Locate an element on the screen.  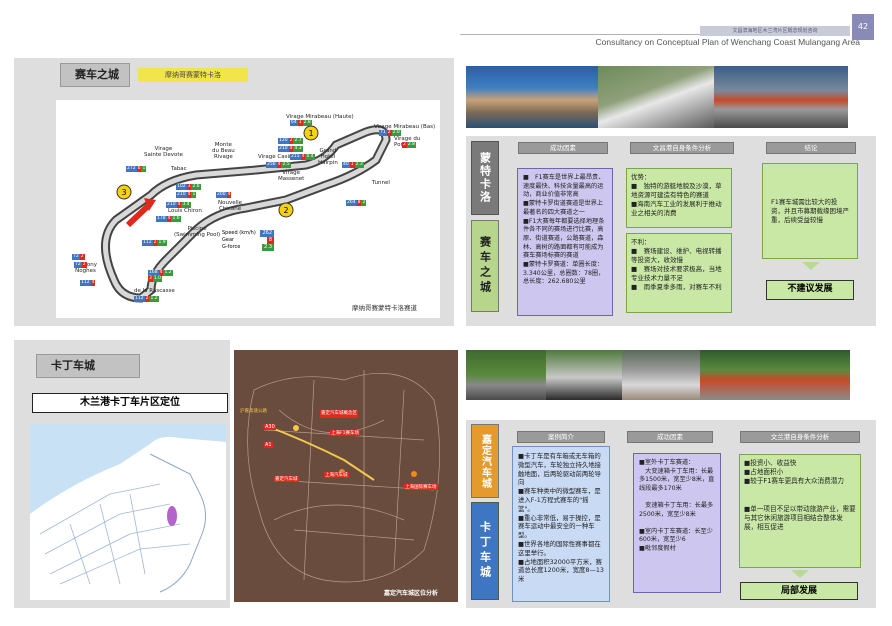
mulan-port-site-map is located at coordinates (128, 512).